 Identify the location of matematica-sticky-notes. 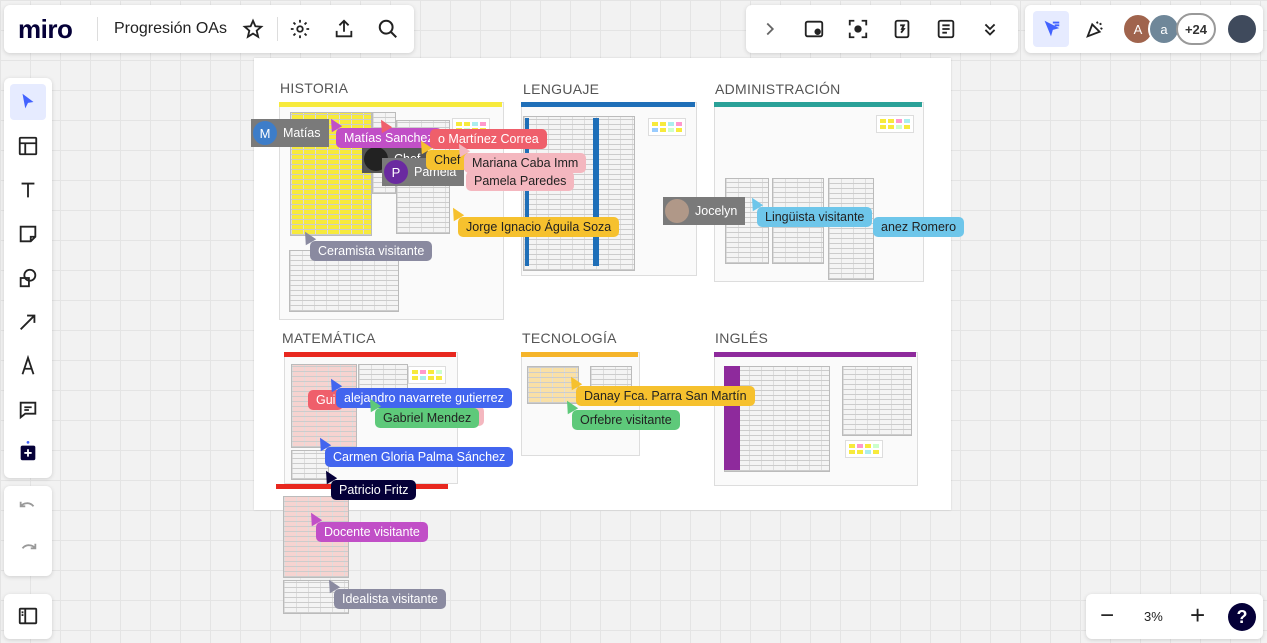
(427, 375).